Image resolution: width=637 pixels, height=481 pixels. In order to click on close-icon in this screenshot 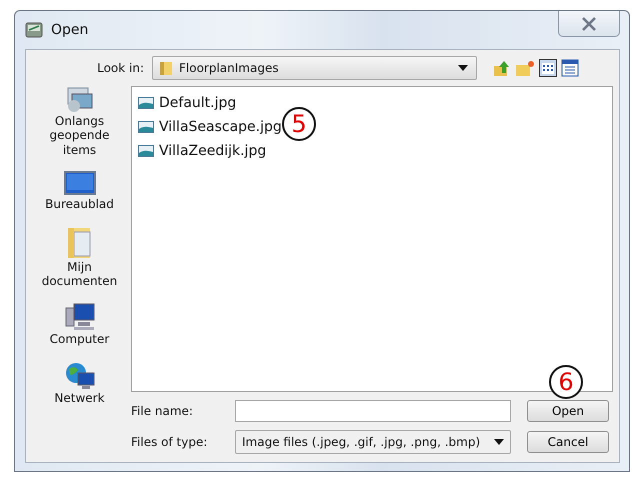, I will do `click(589, 23)`.